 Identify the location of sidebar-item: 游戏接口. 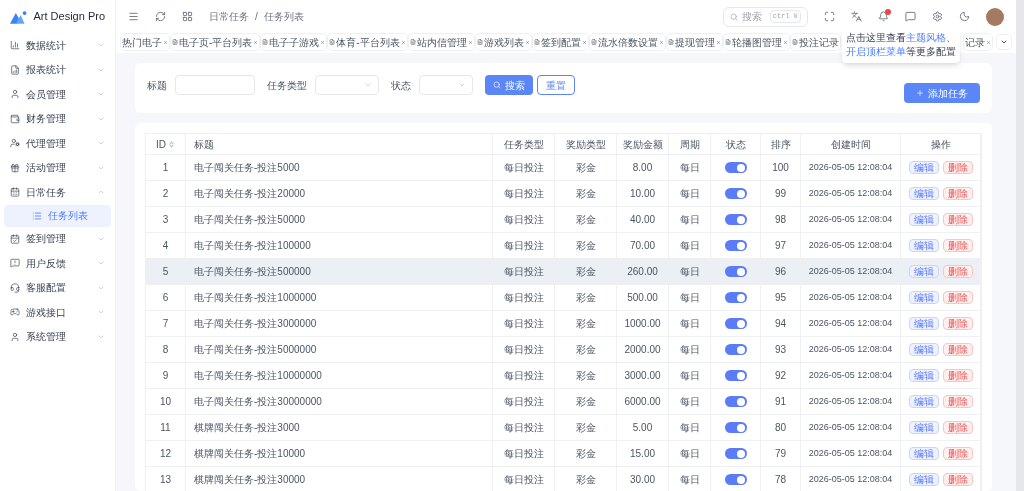
(57, 312).